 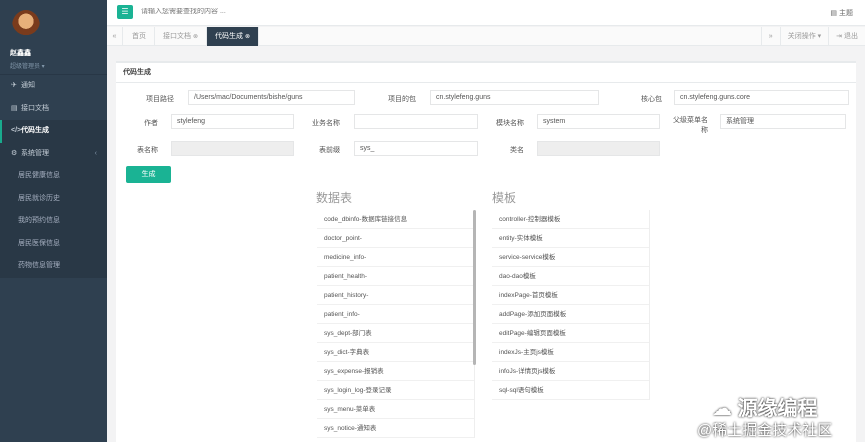 I want to click on module-input: system, so click(x=598, y=121).